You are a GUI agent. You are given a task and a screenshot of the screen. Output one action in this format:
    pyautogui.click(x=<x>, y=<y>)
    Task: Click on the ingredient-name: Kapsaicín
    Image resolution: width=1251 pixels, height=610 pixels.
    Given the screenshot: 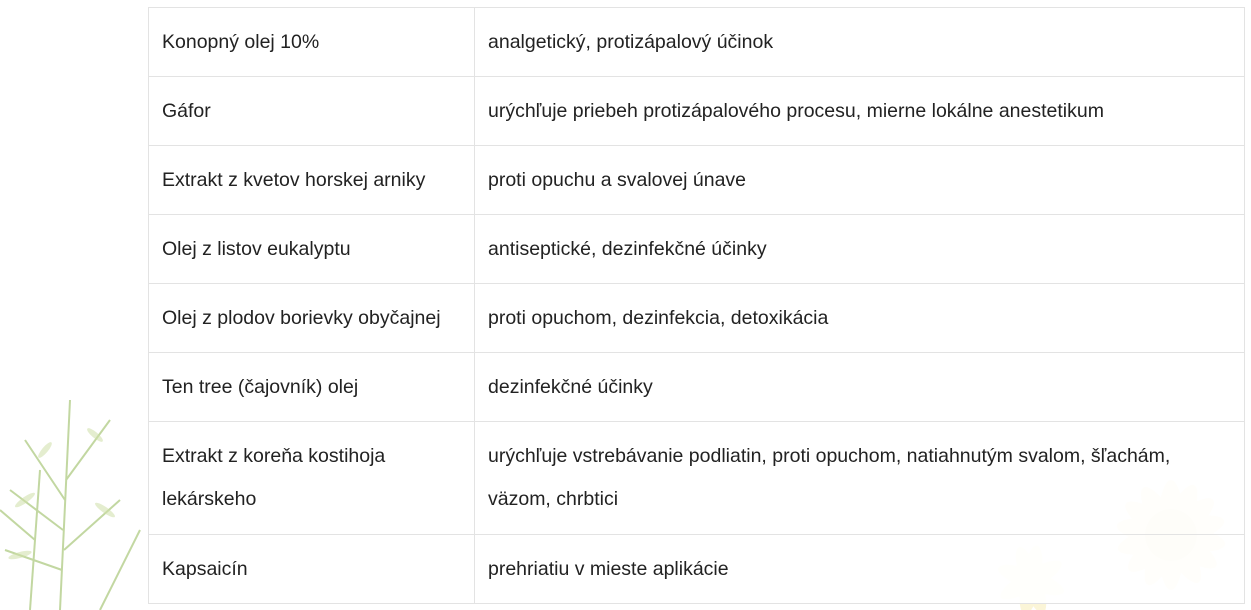 What is the action you would take?
    pyautogui.click(x=311, y=569)
    